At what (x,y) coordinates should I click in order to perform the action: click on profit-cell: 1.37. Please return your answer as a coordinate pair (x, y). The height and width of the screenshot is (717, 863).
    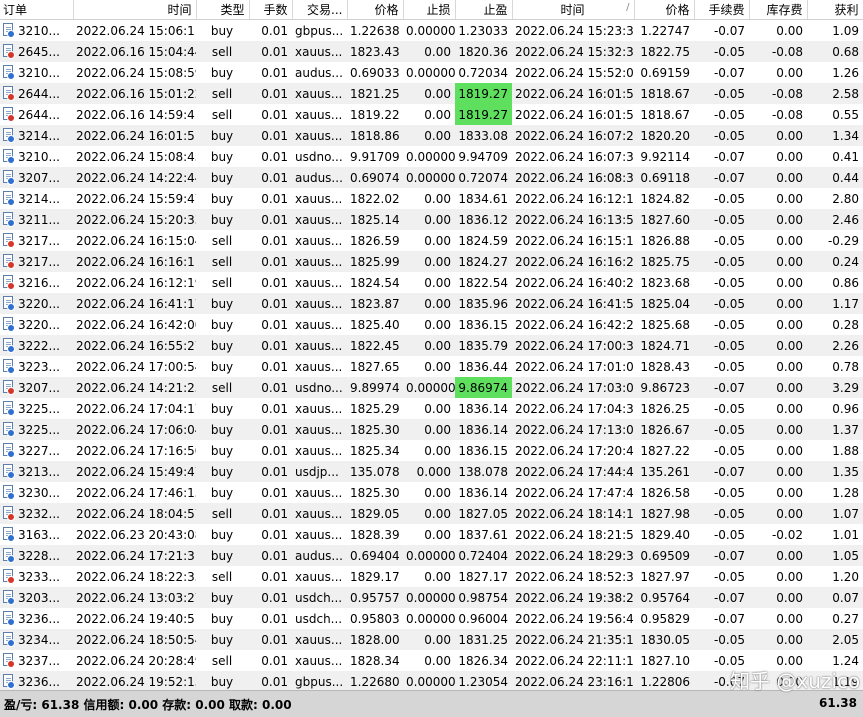
    Looking at the image, I should click on (835, 429).